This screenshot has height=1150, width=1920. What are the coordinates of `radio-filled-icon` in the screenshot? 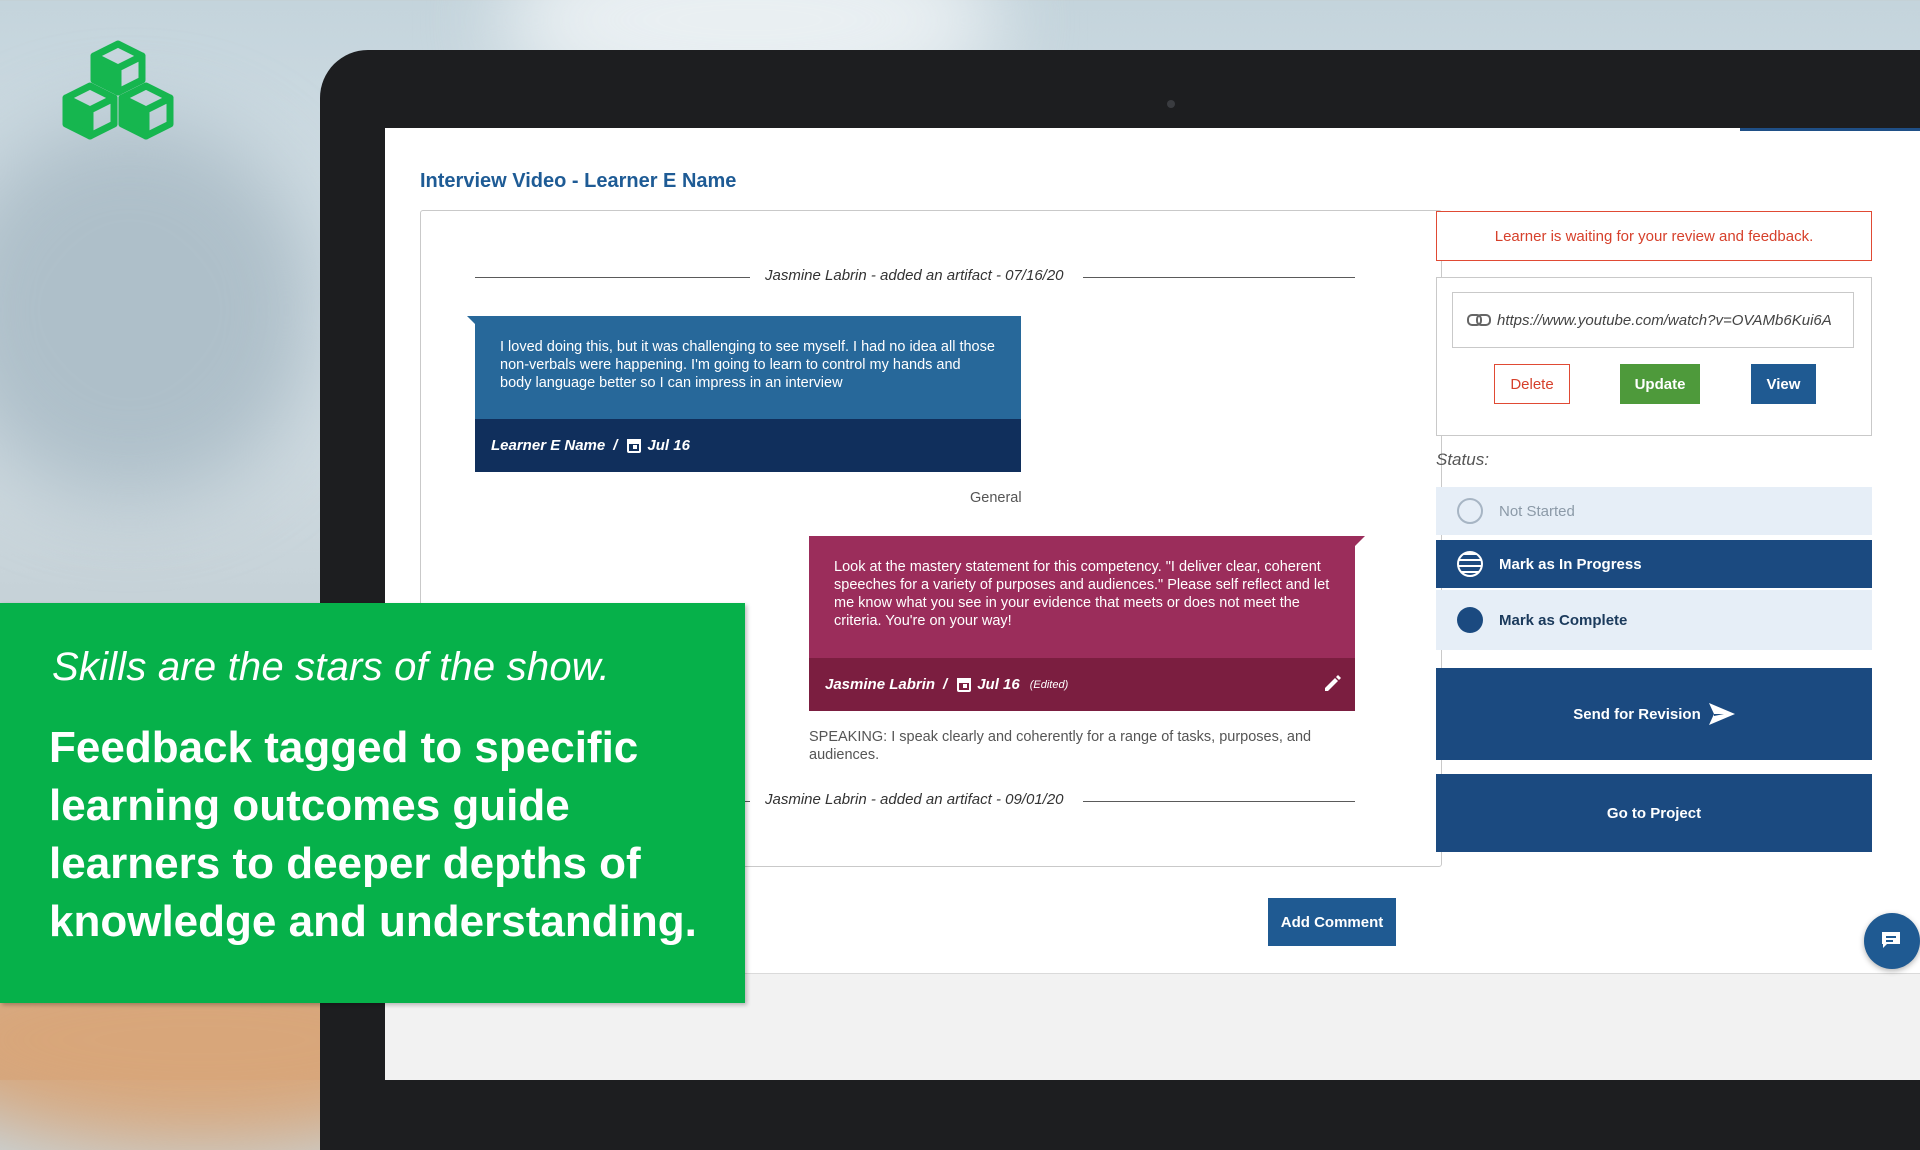 It's located at (1470, 620).